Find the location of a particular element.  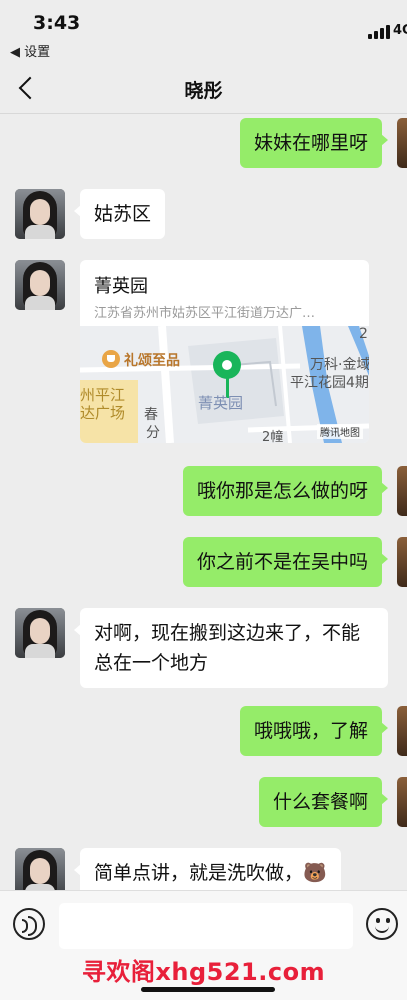

status-bar: 3:43 ◀ 设置 4G is located at coordinates (203, 31).